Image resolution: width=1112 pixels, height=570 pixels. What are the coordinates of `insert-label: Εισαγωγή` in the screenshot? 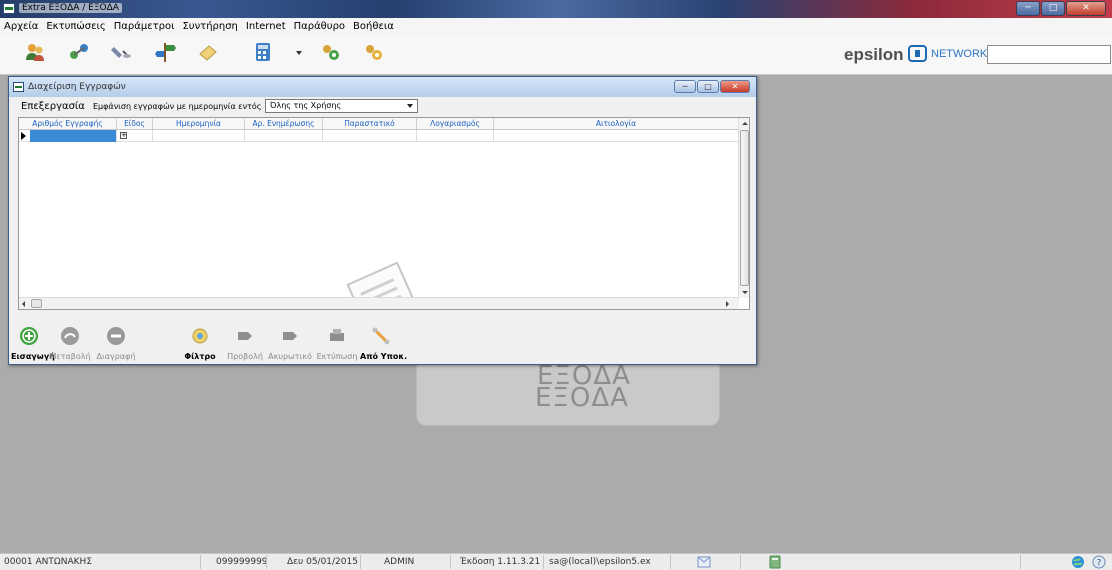 It's located at (33, 356).